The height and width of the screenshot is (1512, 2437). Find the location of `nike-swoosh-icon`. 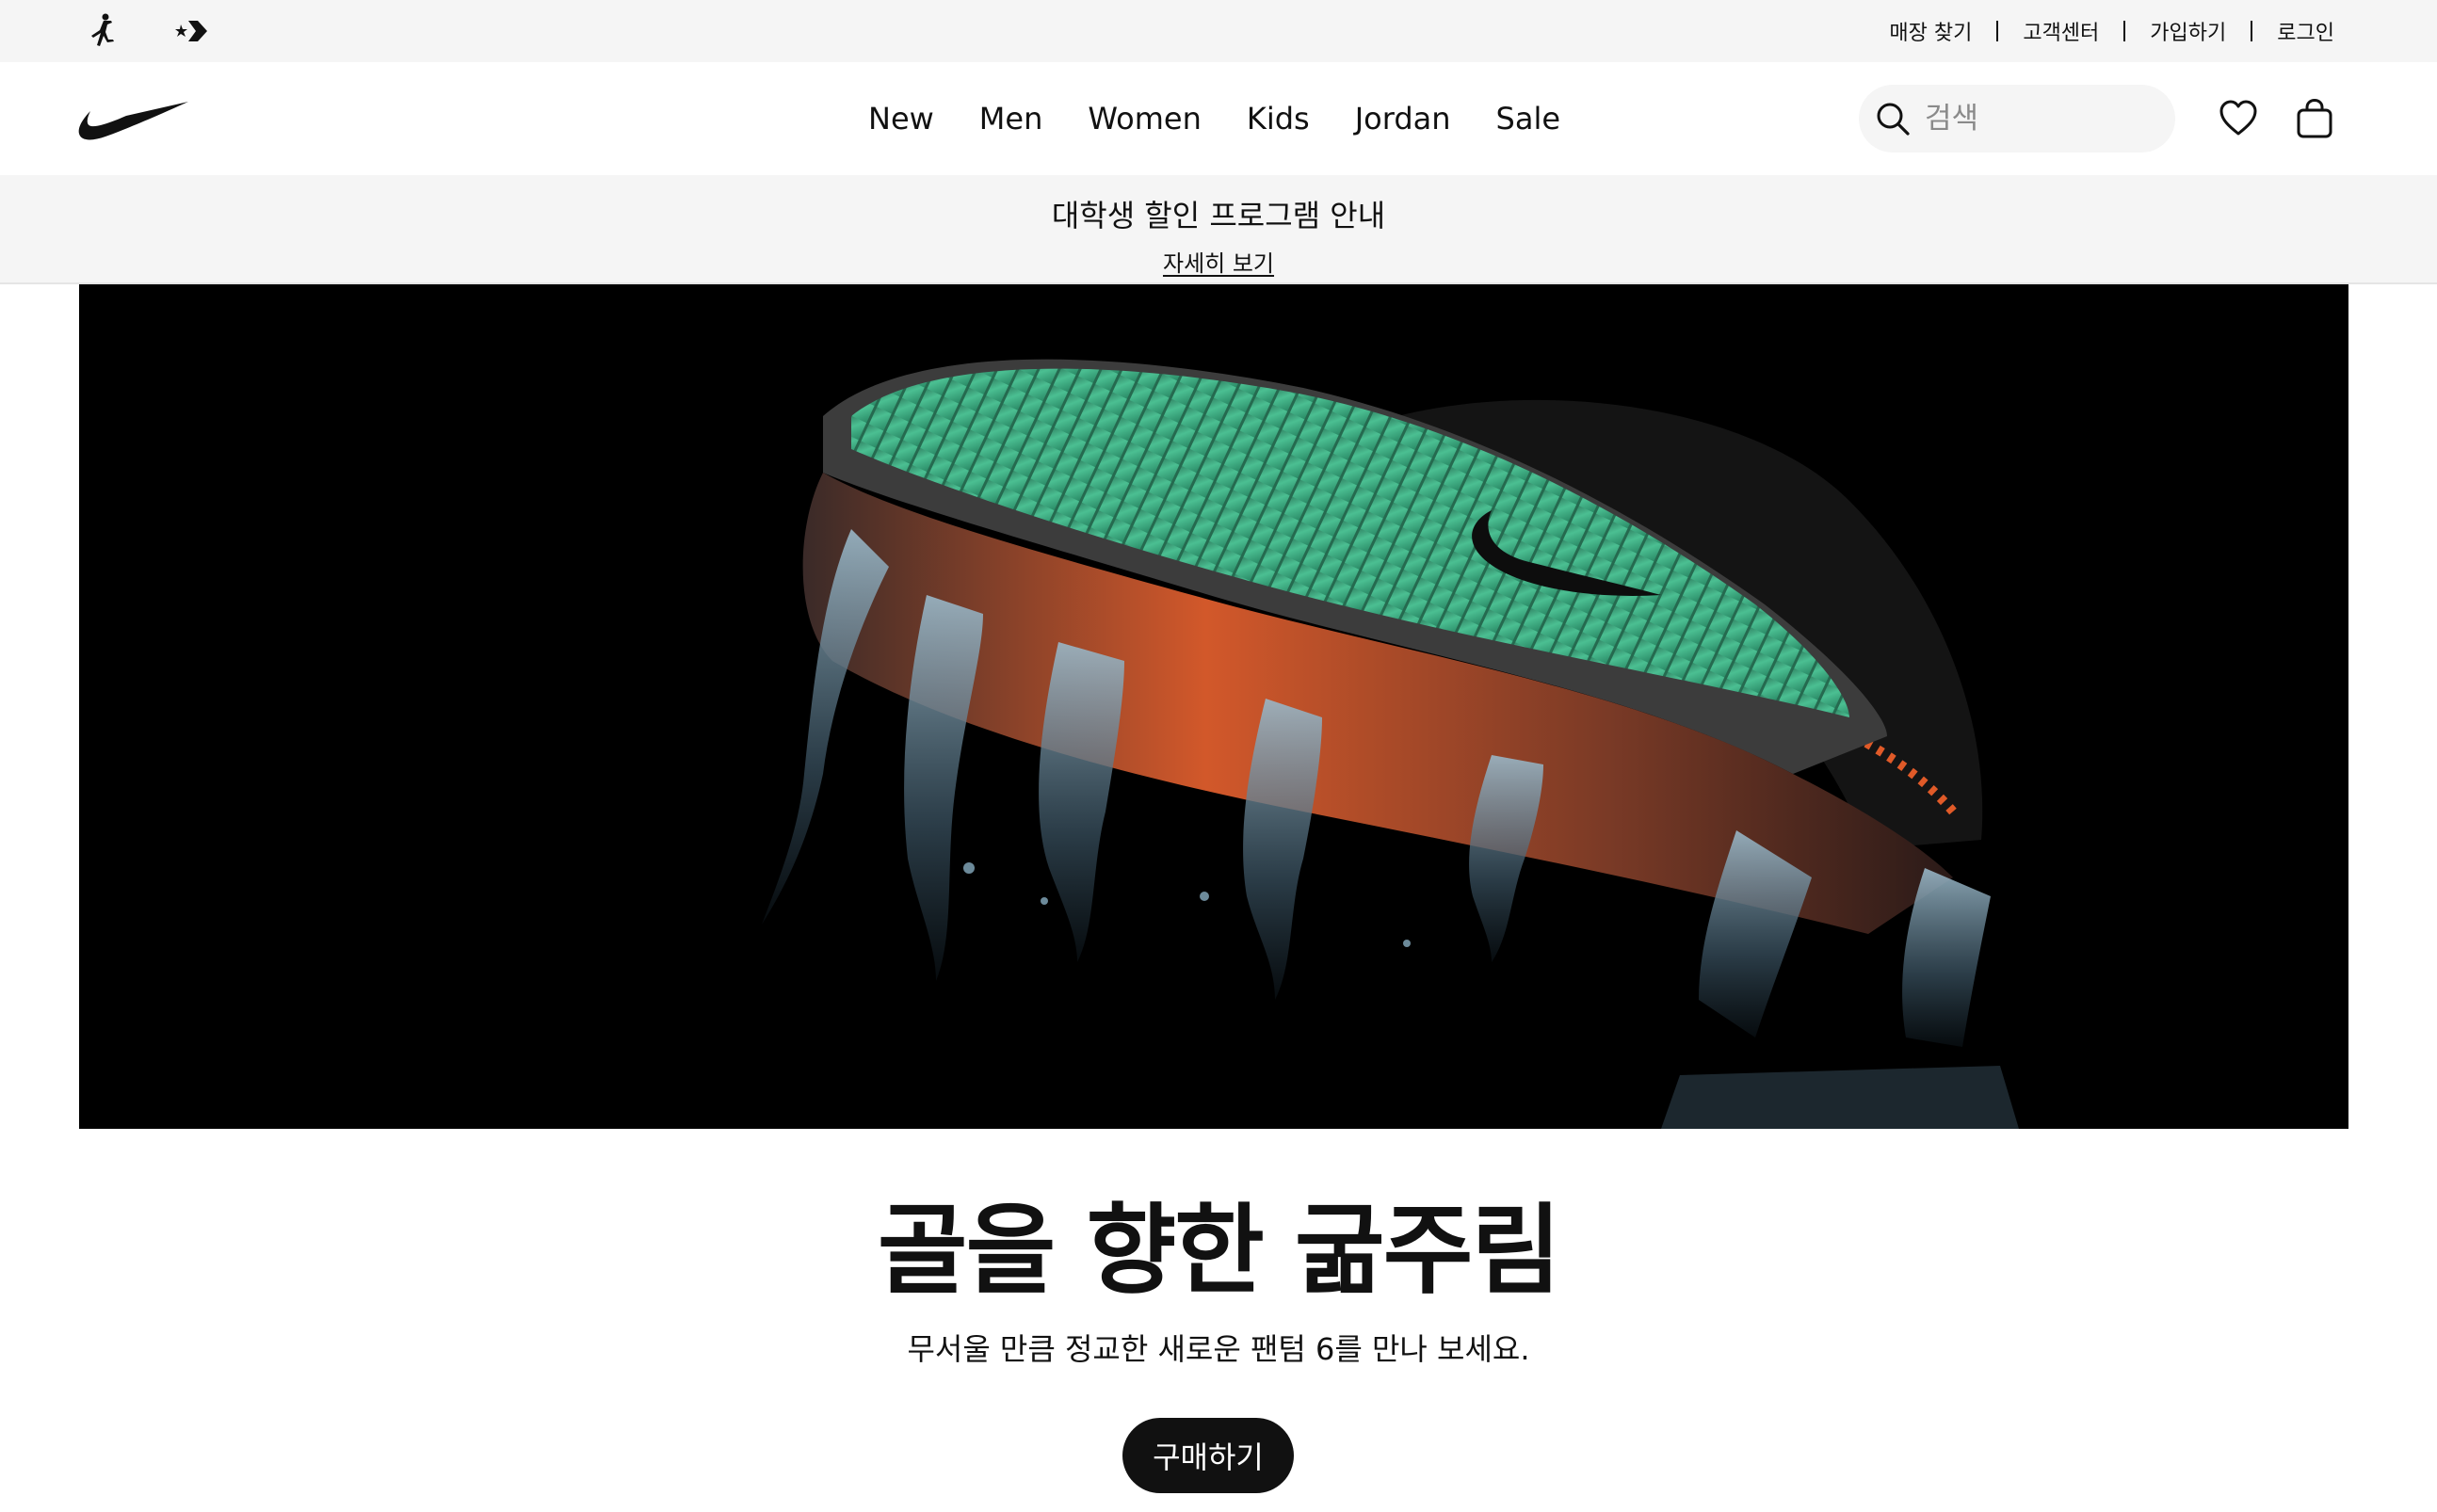

nike-swoosh-icon is located at coordinates (133, 119).